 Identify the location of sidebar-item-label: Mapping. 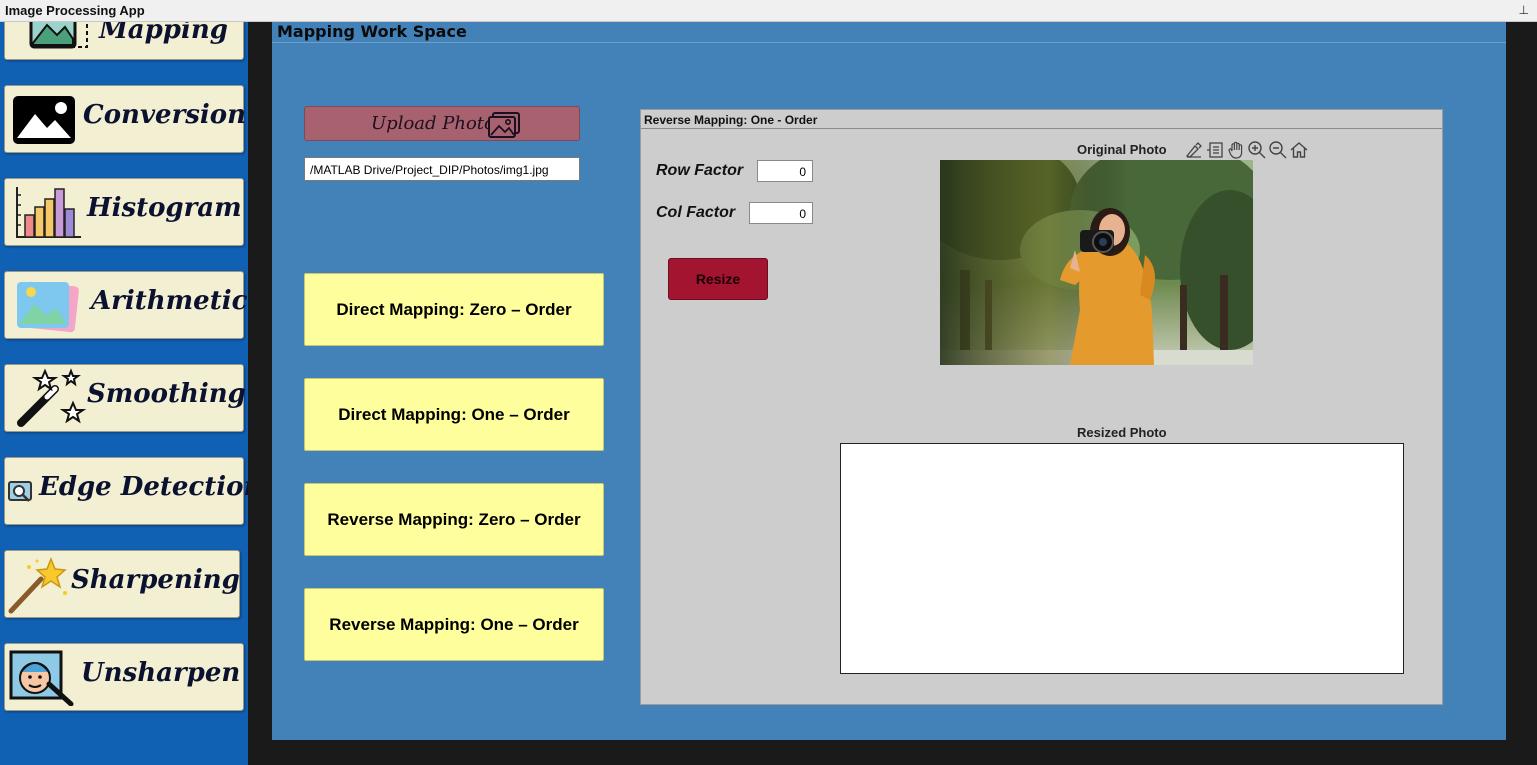
(163, 33).